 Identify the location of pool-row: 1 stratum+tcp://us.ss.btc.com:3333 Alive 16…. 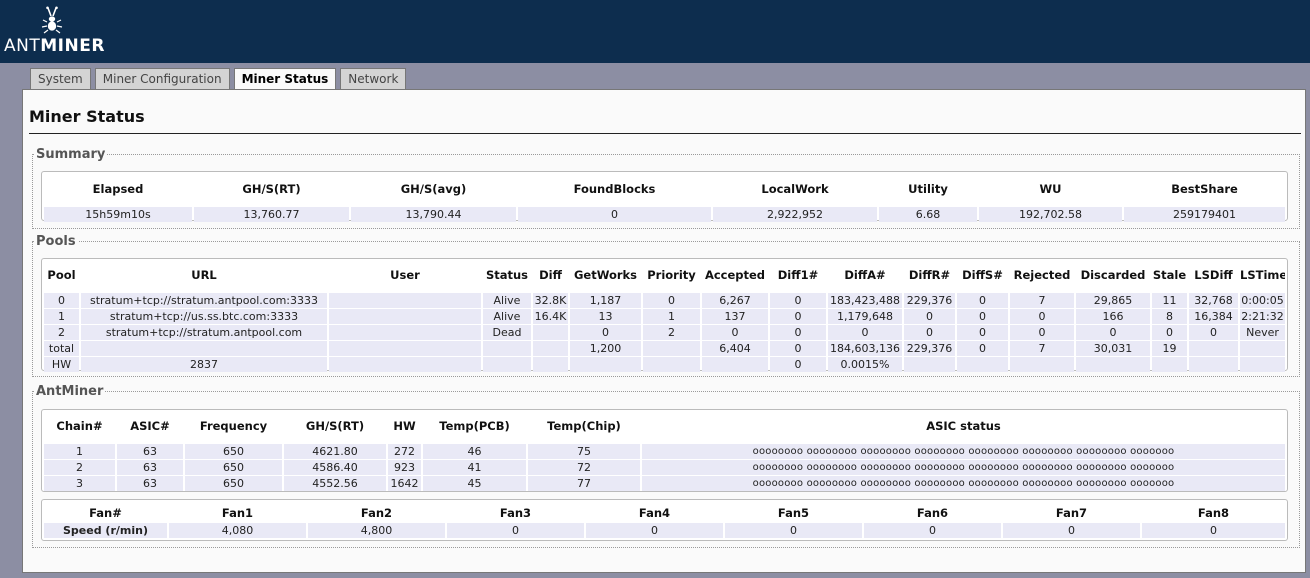
(664, 316).